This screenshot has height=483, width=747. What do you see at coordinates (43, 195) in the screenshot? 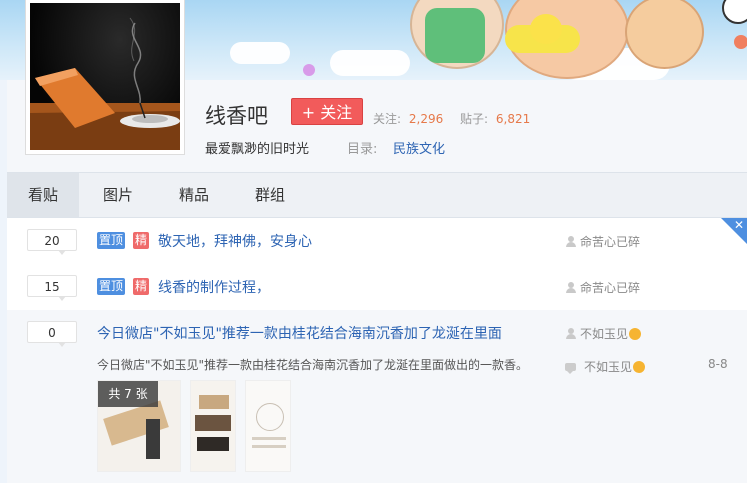
I see `tab-posts: 看贴` at bounding box center [43, 195].